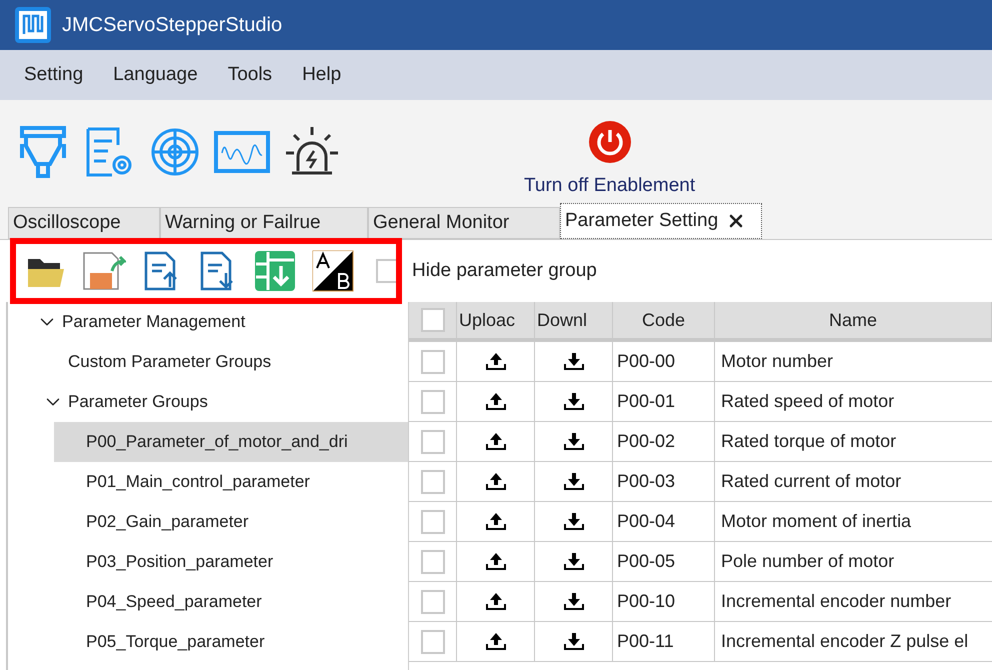 The width and height of the screenshot is (992, 670). What do you see at coordinates (646, 561) in the screenshot?
I see `table-cell-text: P00-05` at bounding box center [646, 561].